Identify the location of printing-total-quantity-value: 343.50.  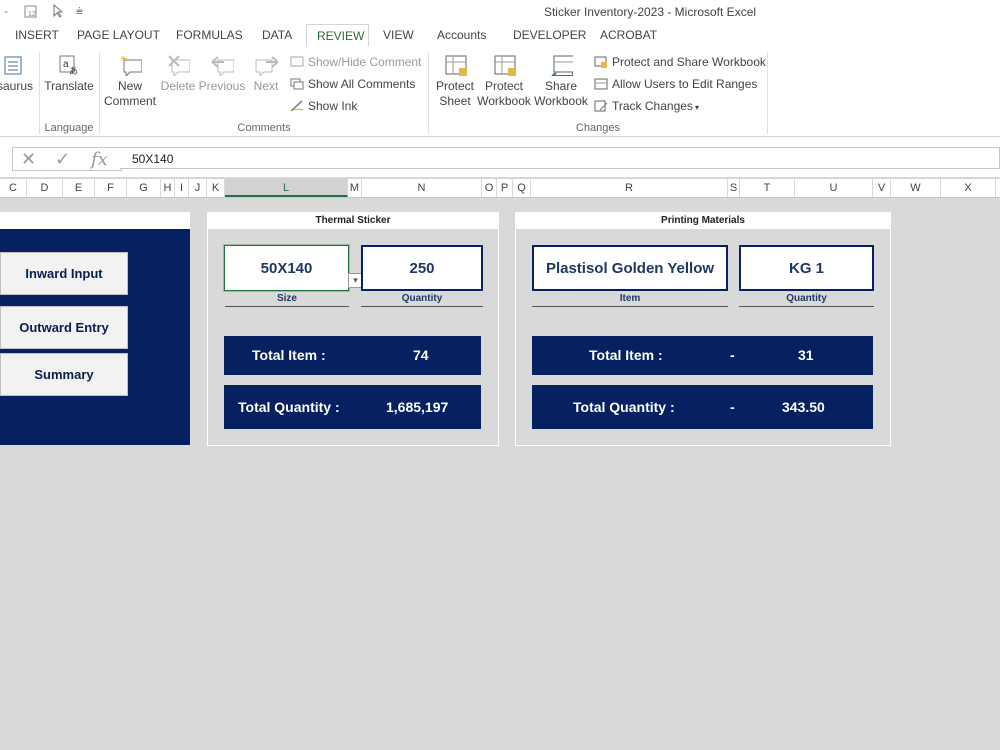
(803, 407).